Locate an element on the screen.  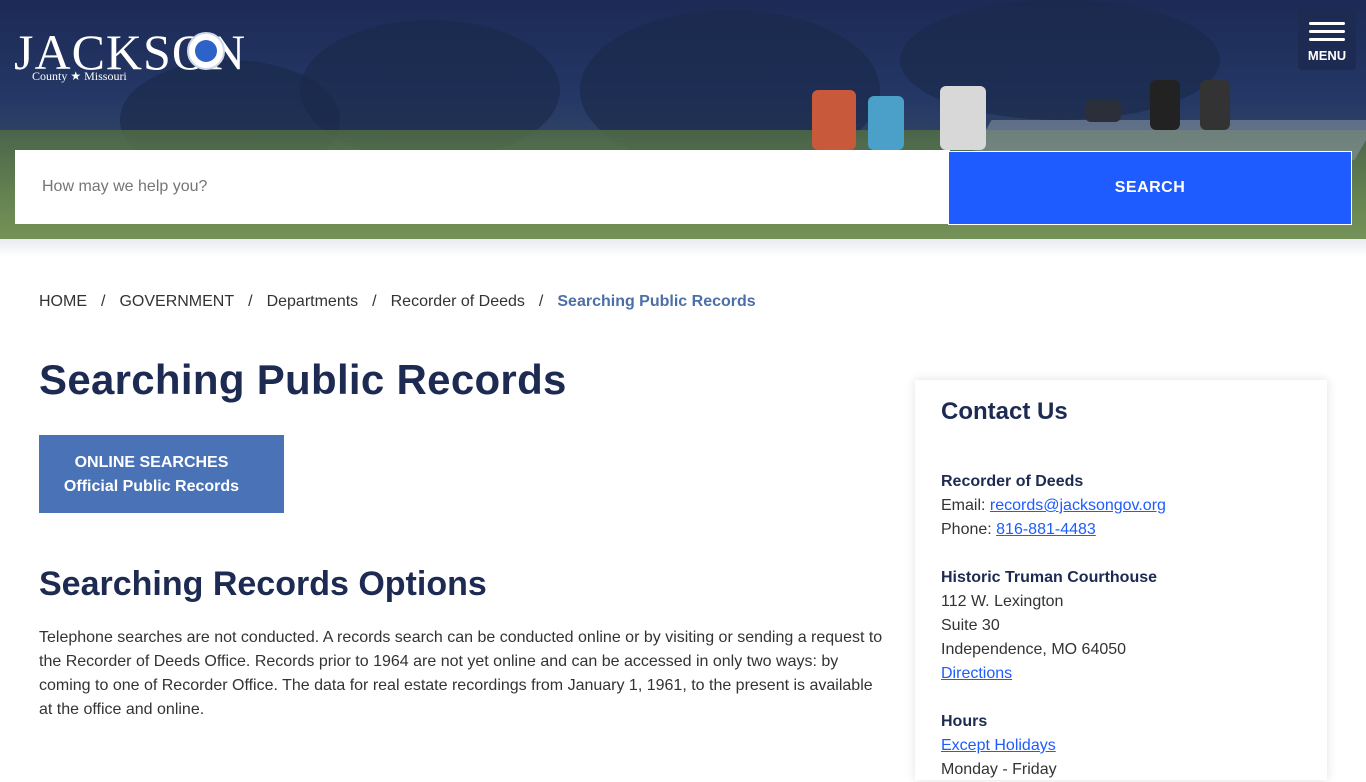
breadcrumb-home: HOME is located at coordinates (63, 302).